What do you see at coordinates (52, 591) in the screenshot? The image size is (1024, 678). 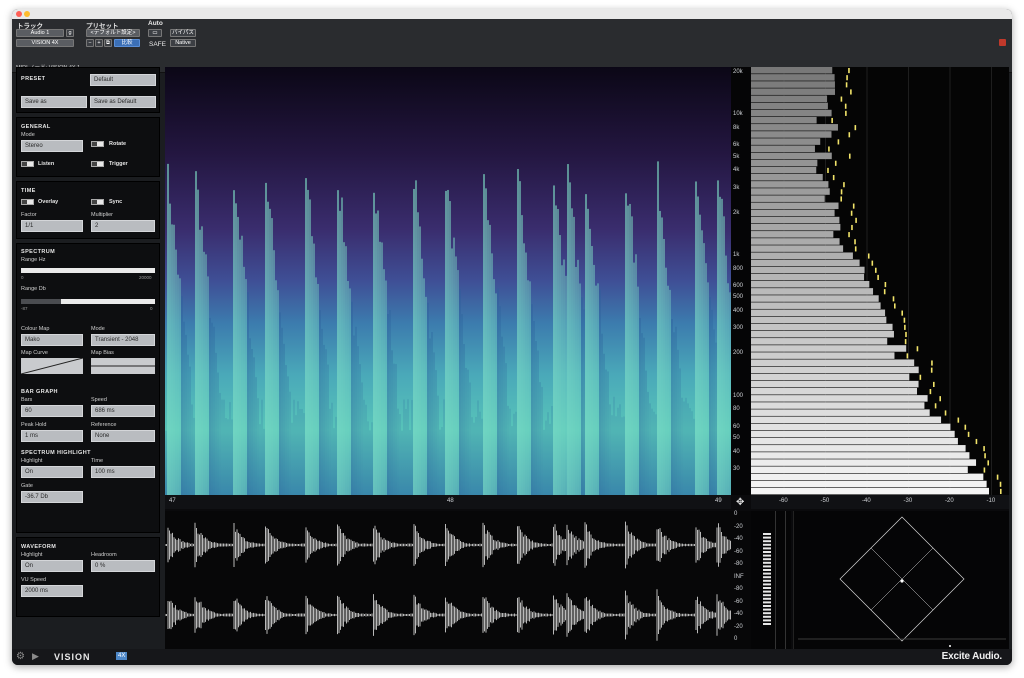 I see `vu-speed-field: 2000 ms` at bounding box center [52, 591].